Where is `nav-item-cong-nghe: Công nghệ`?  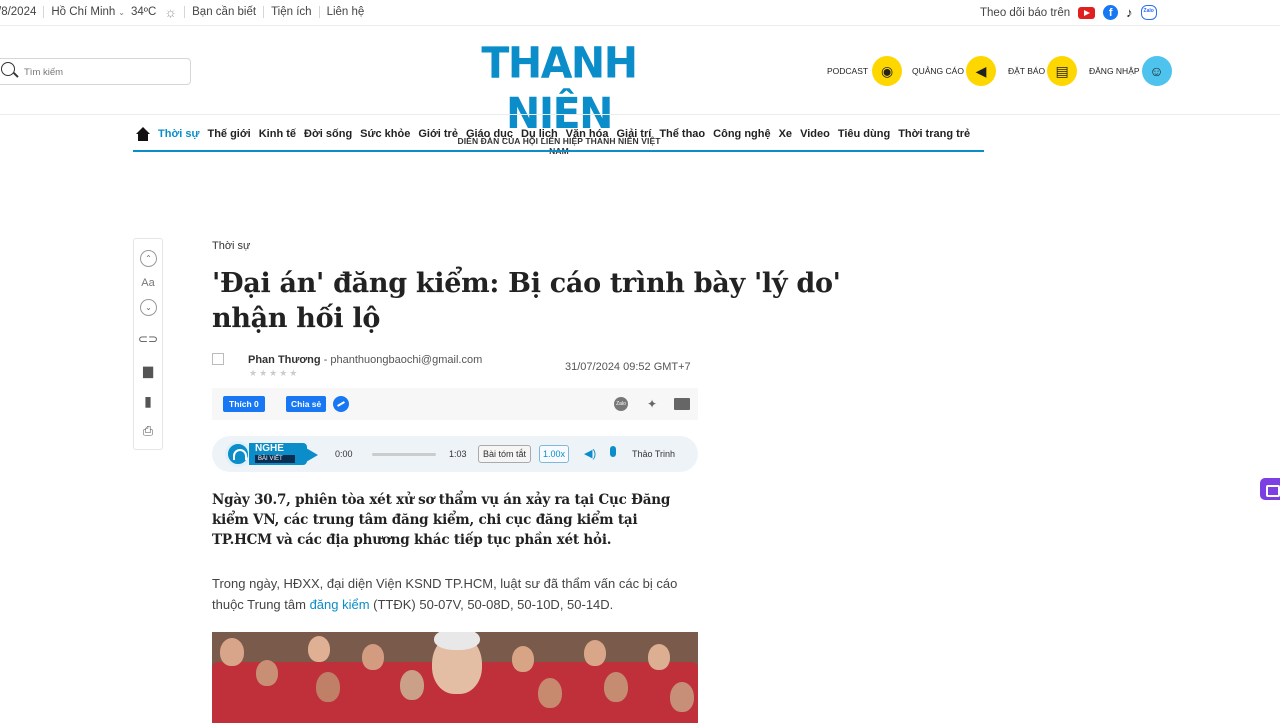
nav-item-cong-nghe: Công nghệ is located at coordinates (741, 134).